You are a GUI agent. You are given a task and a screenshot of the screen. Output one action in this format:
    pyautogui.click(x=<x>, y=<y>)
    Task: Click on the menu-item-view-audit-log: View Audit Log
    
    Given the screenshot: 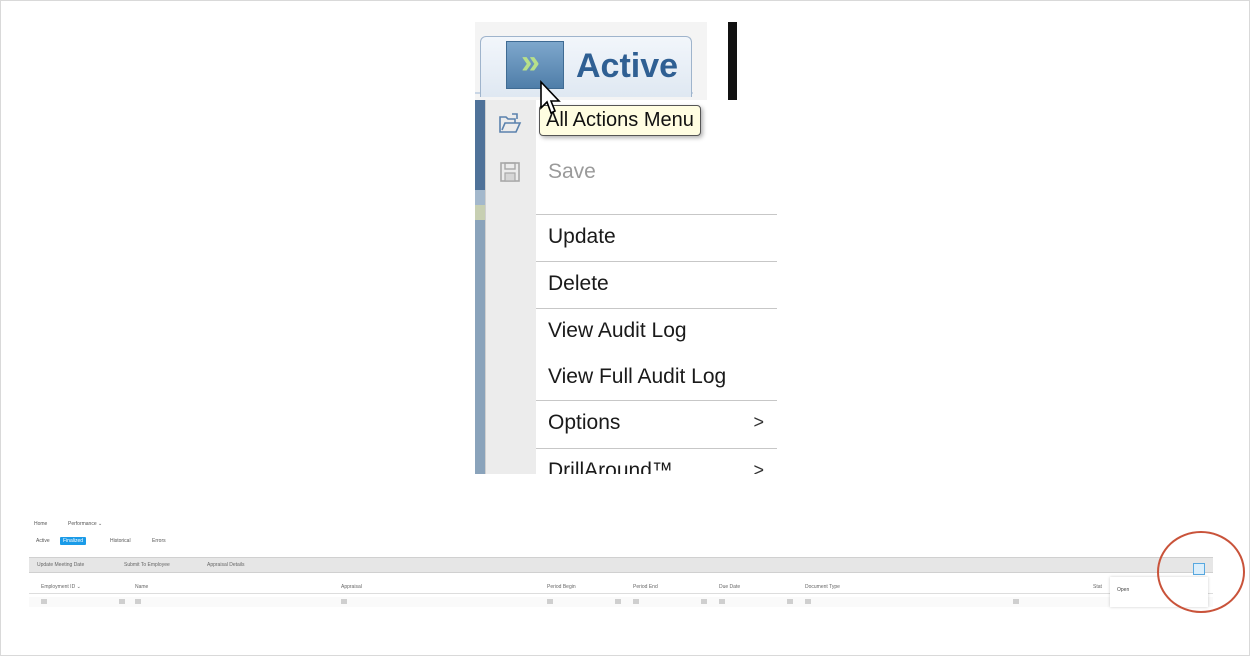 What is the action you would take?
    pyautogui.click(x=631, y=332)
    